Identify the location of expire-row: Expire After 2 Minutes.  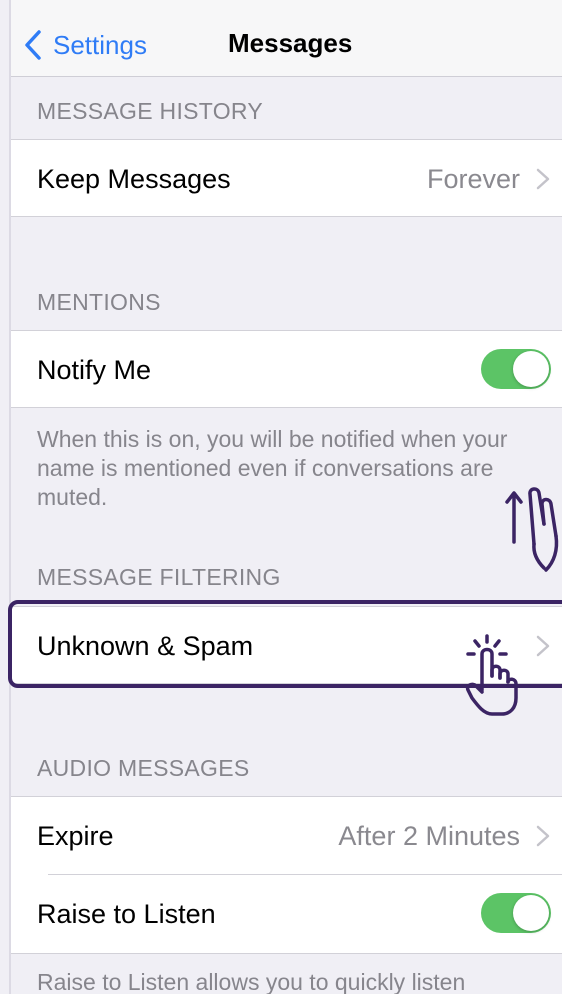
(286, 836).